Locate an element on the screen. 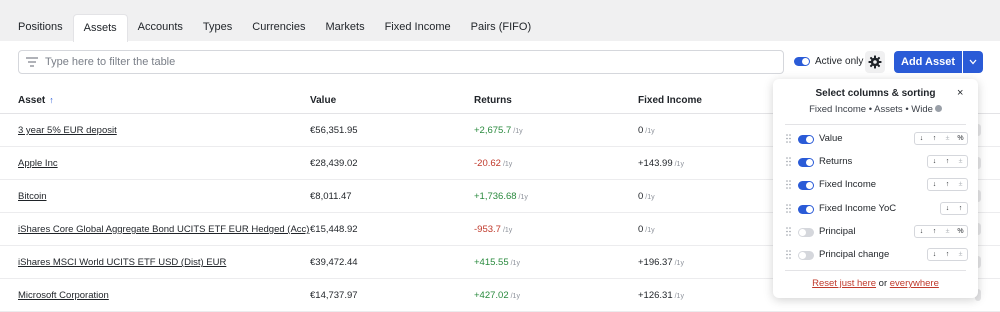 This screenshot has height=312, width=1000. column-option-principal-change: Principal change ↓ ↑ ± is located at coordinates (875, 255).